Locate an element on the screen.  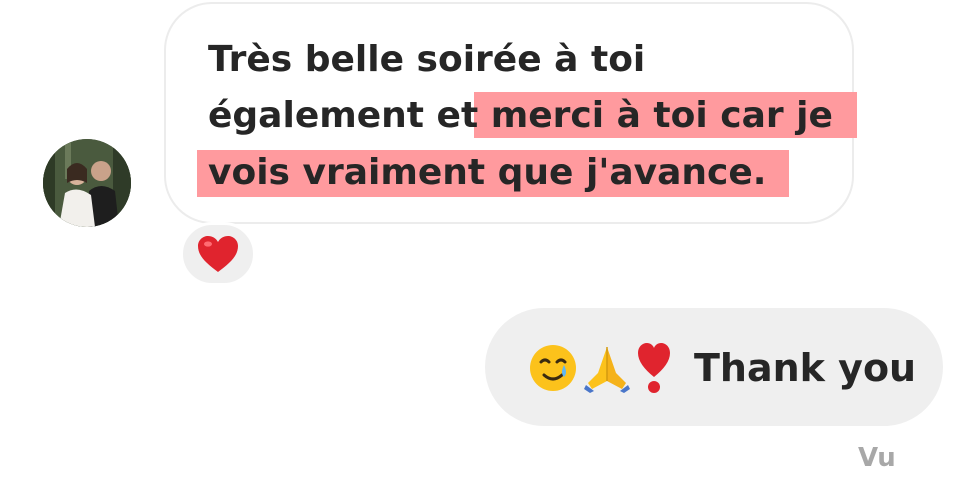
message-line-2: également et merci à toi car je is located at coordinates (520, 116).